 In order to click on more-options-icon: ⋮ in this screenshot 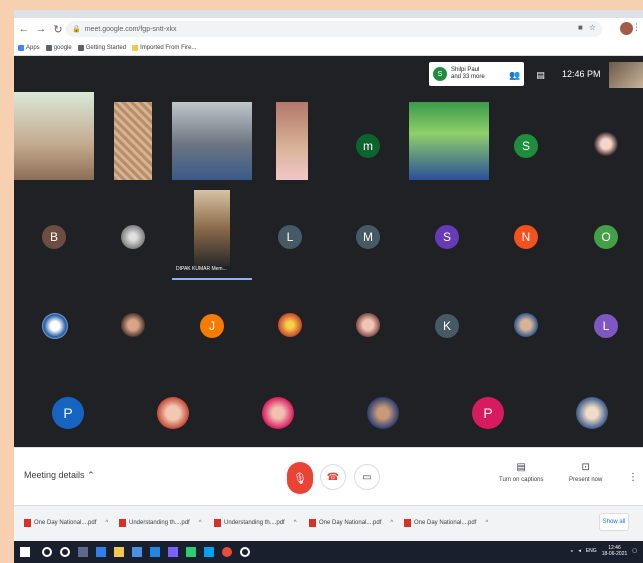, I will do `click(633, 477)`.